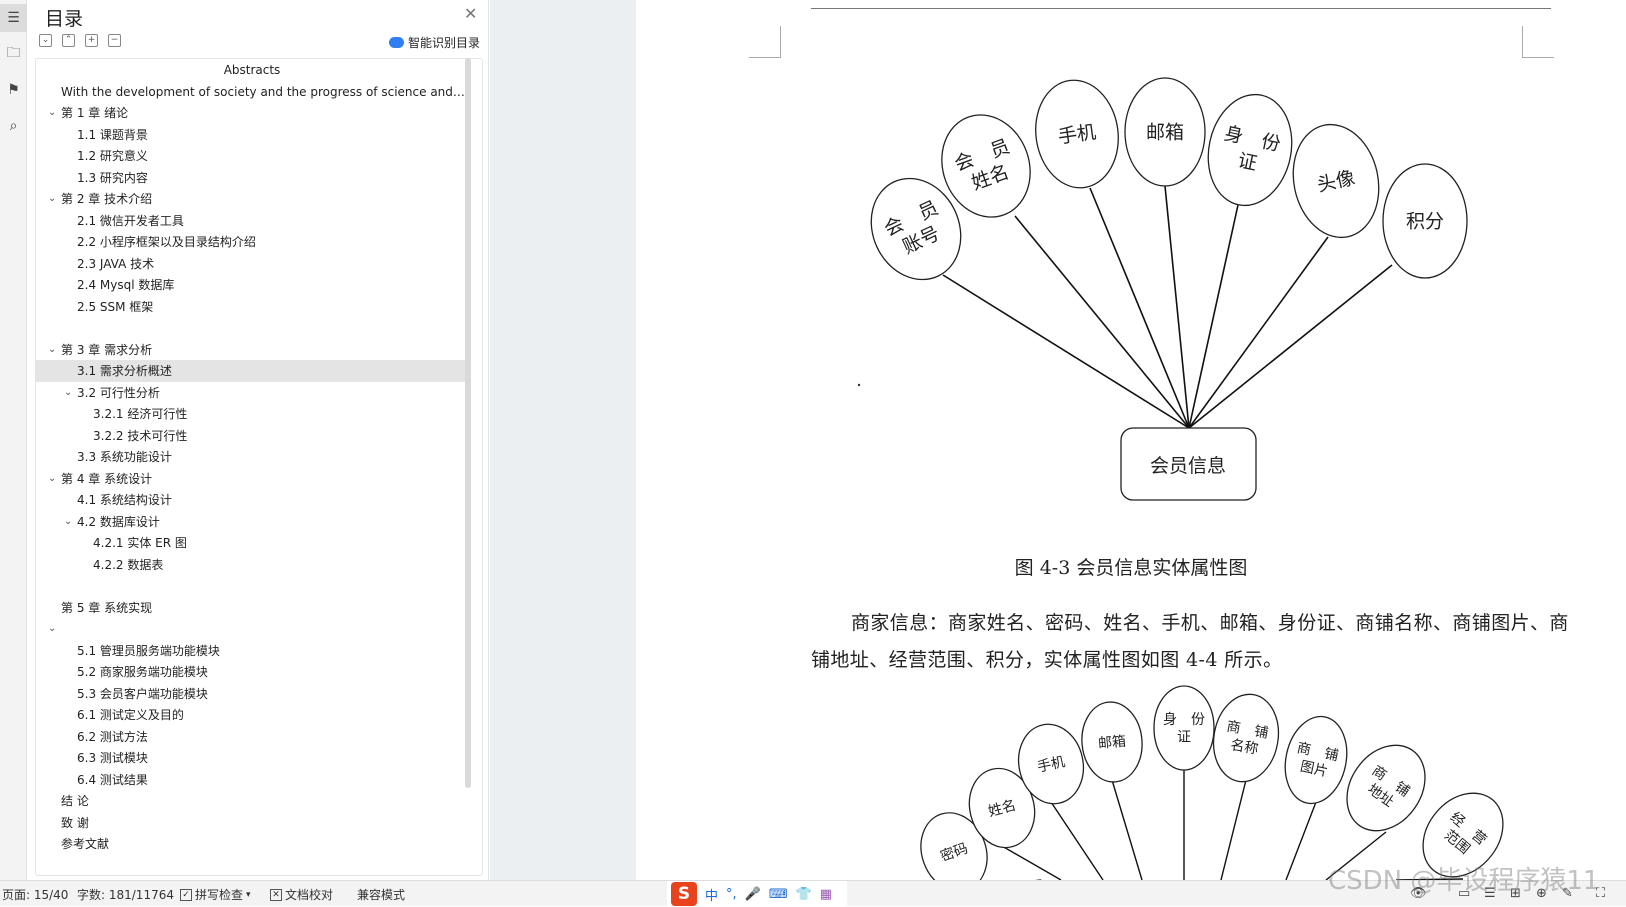 The width and height of the screenshot is (1626, 907). What do you see at coordinates (13, 90) in the screenshot?
I see `bookmark-icon: ⚑` at bounding box center [13, 90].